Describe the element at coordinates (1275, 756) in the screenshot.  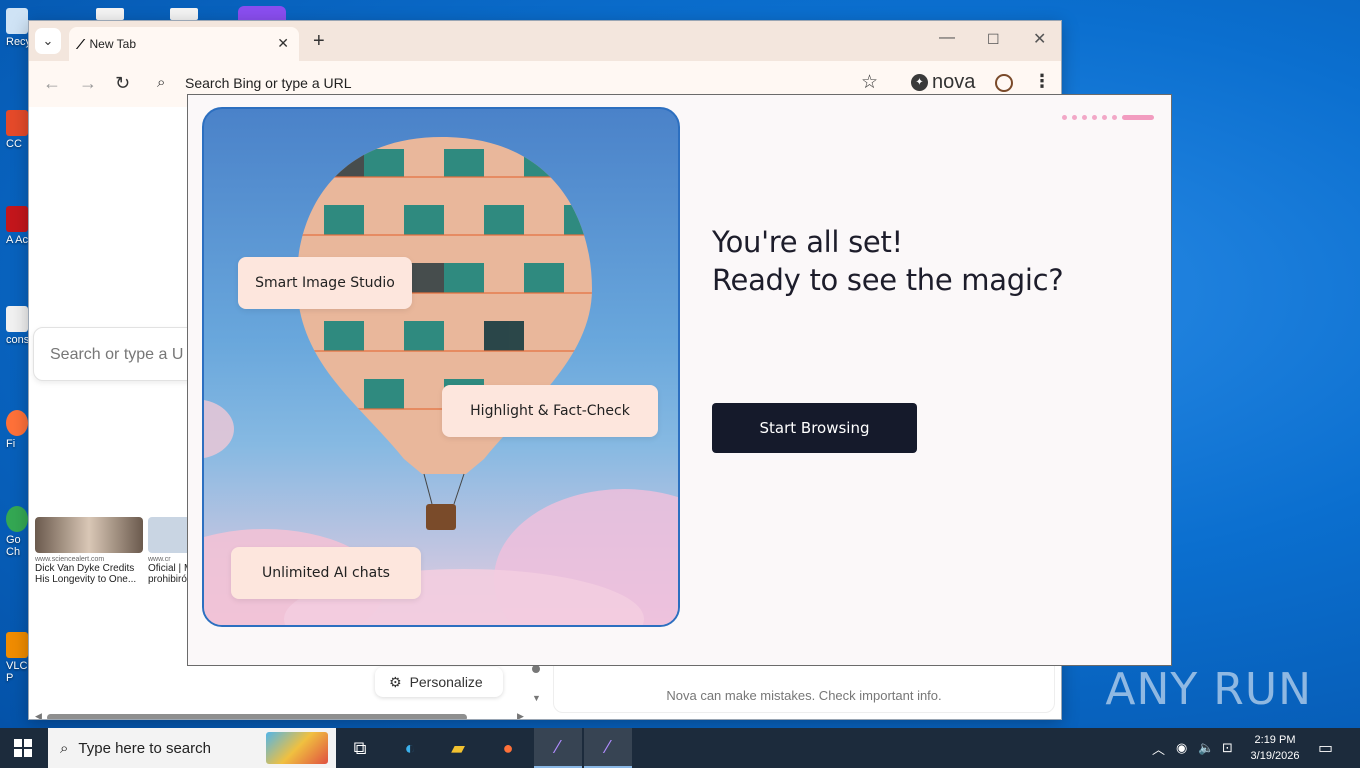
I see `clock-date: 3/19/2026` at that location.